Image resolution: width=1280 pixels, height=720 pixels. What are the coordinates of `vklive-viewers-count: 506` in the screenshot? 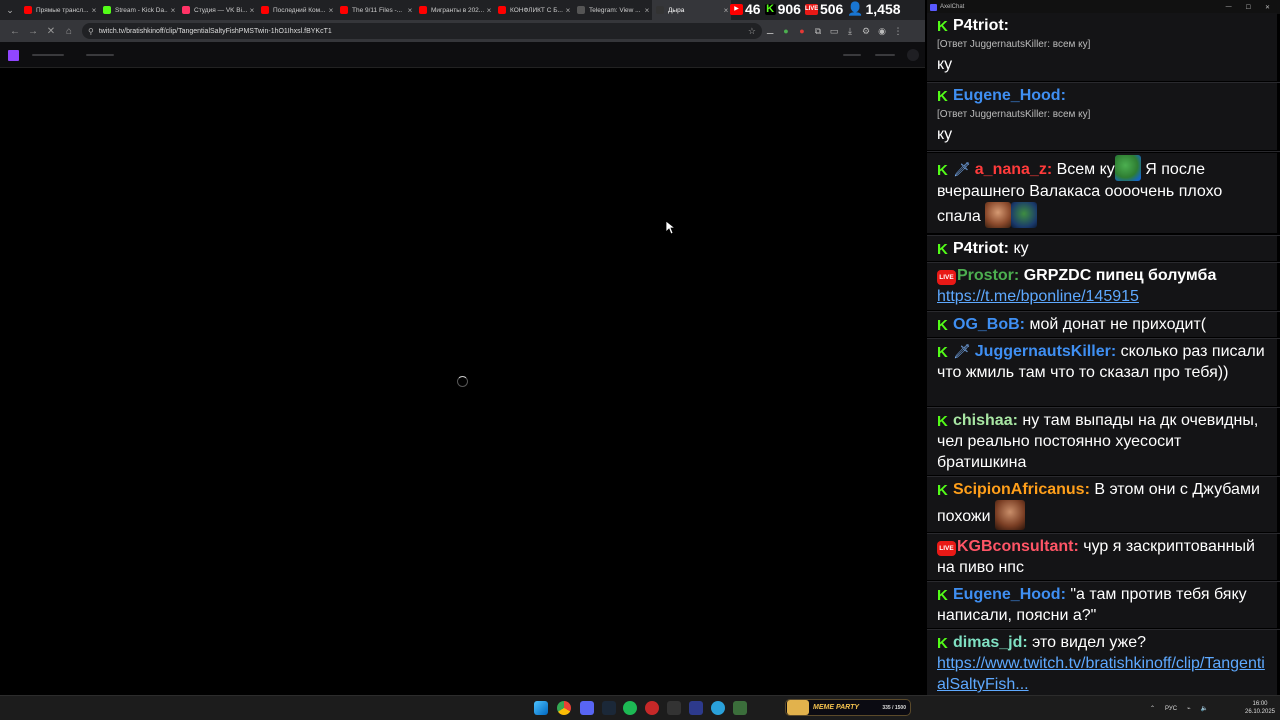 It's located at (831, 9).